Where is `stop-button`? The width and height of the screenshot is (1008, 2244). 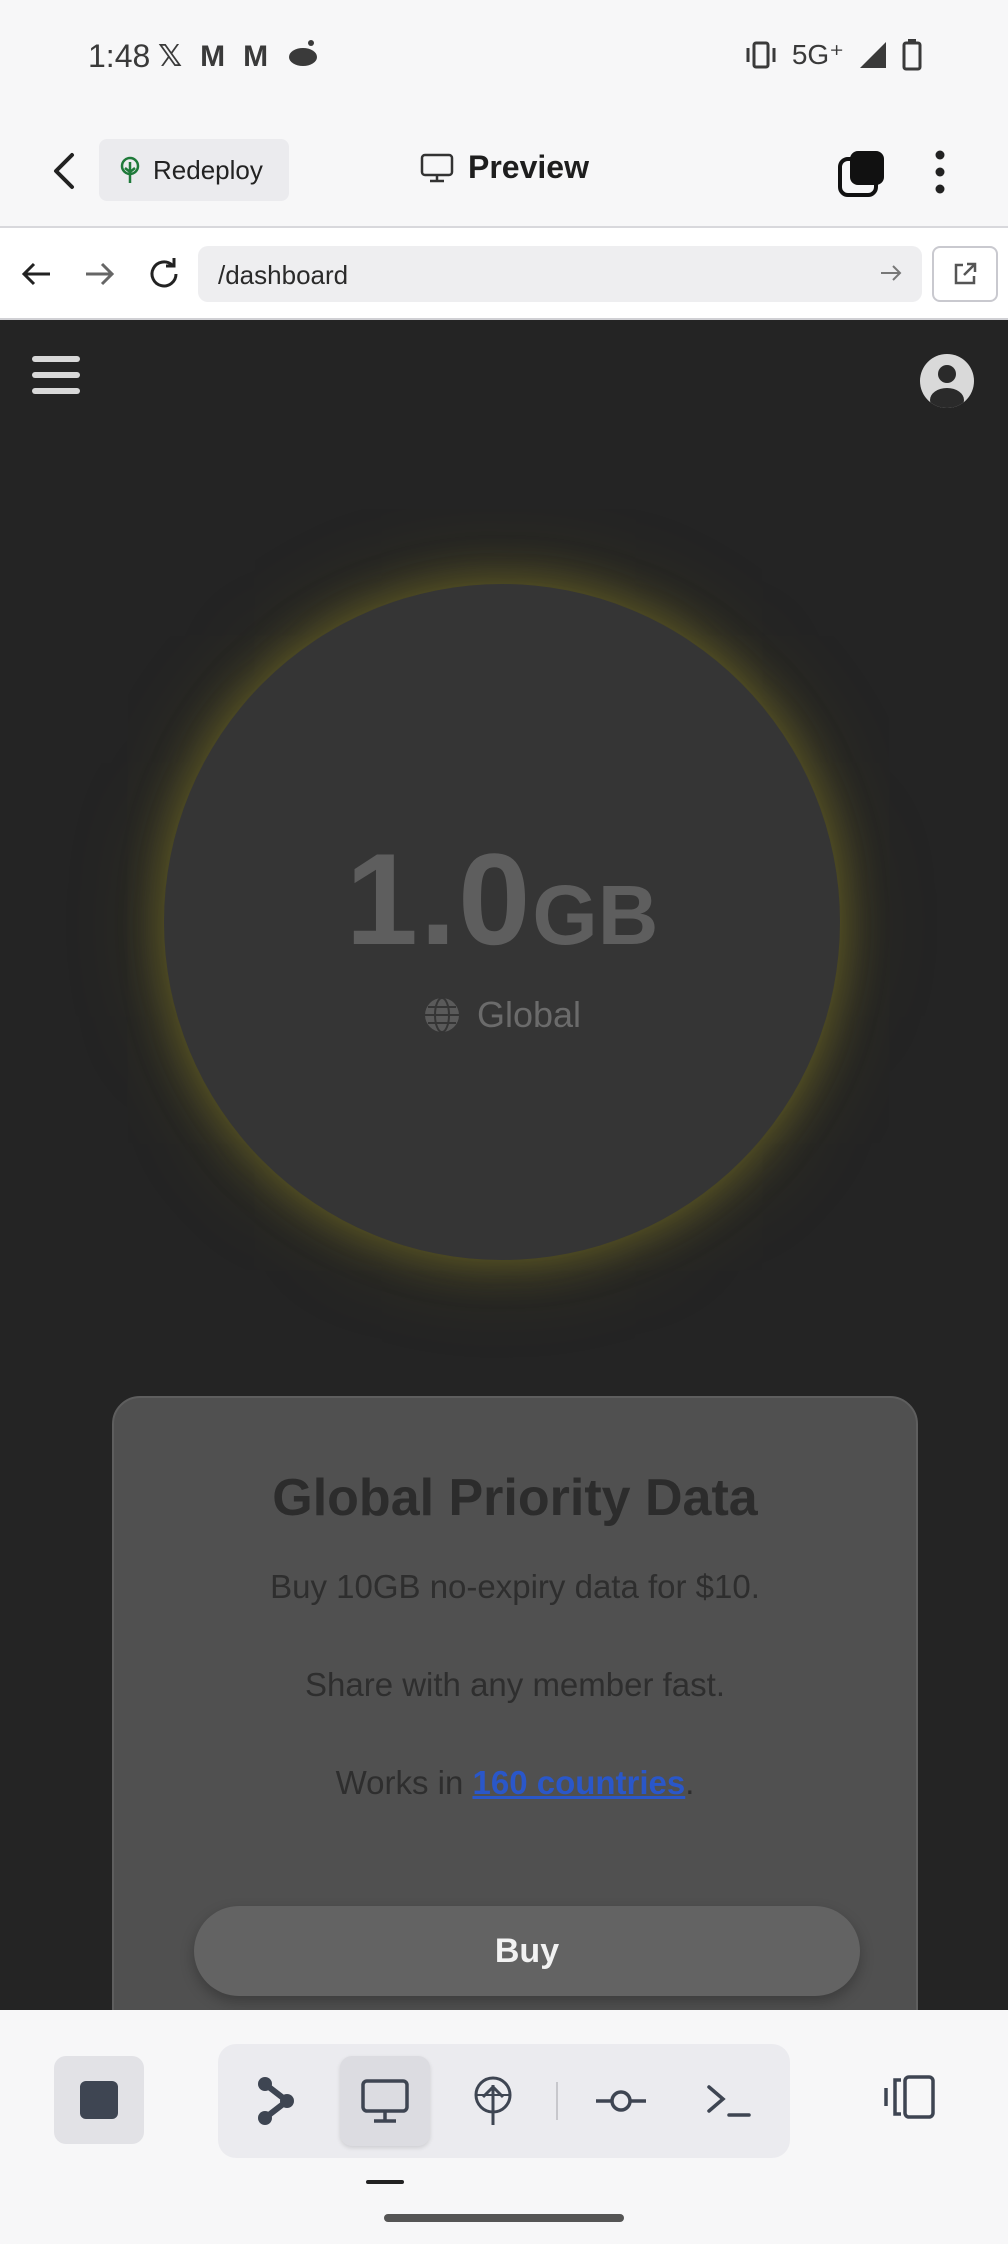
stop-button is located at coordinates (99, 2100).